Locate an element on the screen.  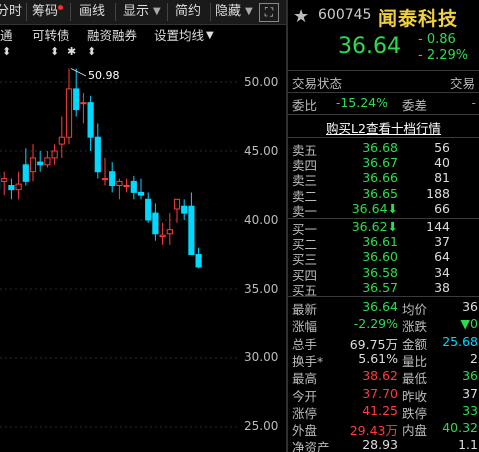
stat-label: 跌停 is located at coordinates (415, 413).